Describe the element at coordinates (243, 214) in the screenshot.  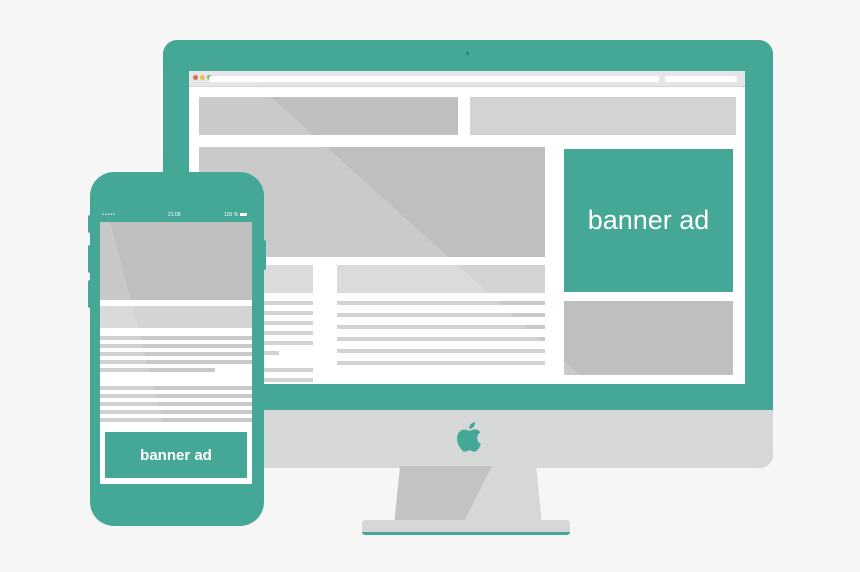
I see `battery-icon` at that location.